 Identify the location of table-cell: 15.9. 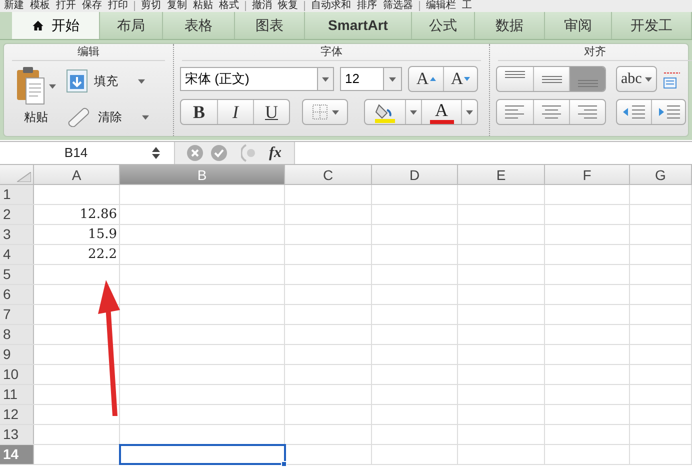
(77, 234).